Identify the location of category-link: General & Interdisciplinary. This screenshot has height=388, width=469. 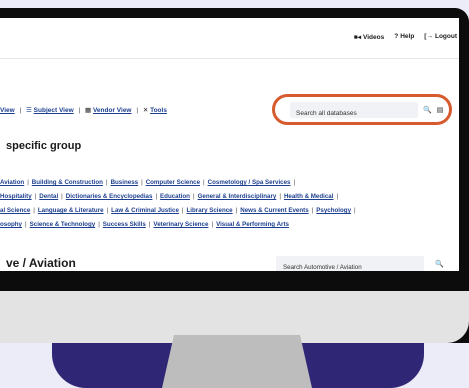
(237, 196).